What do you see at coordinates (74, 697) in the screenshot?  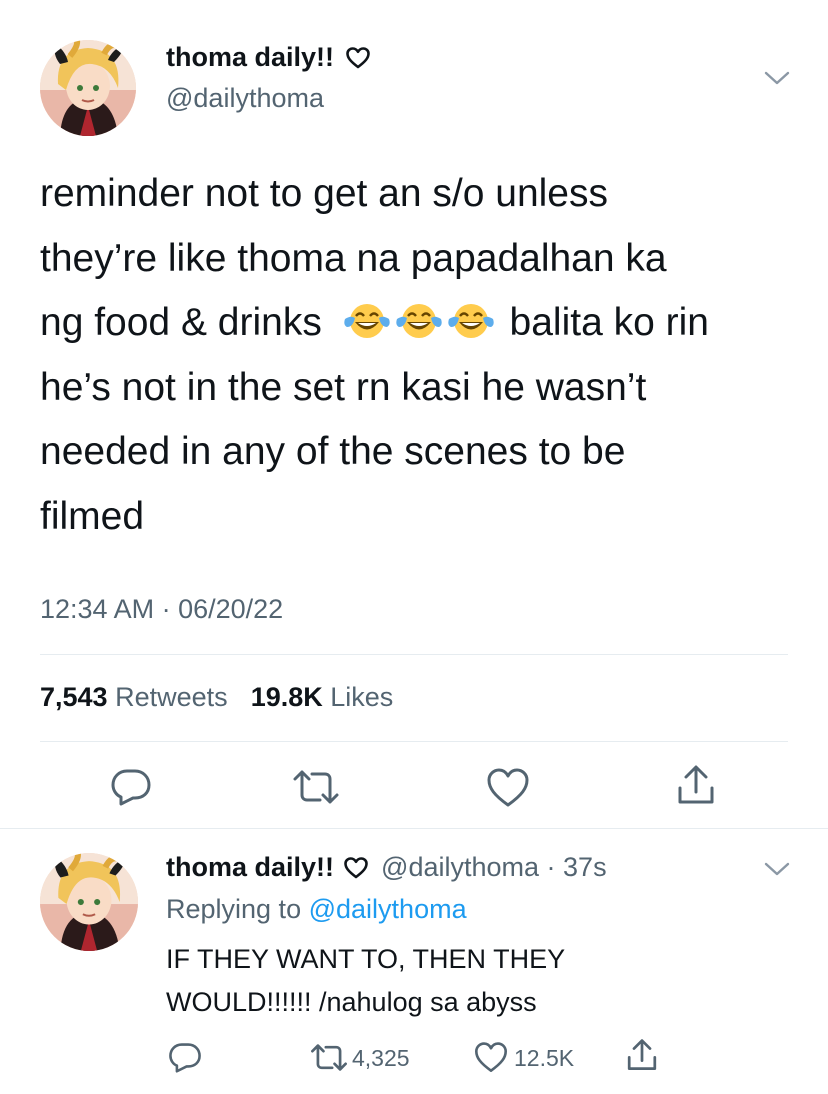 I see `retweets-count: 7,543` at bounding box center [74, 697].